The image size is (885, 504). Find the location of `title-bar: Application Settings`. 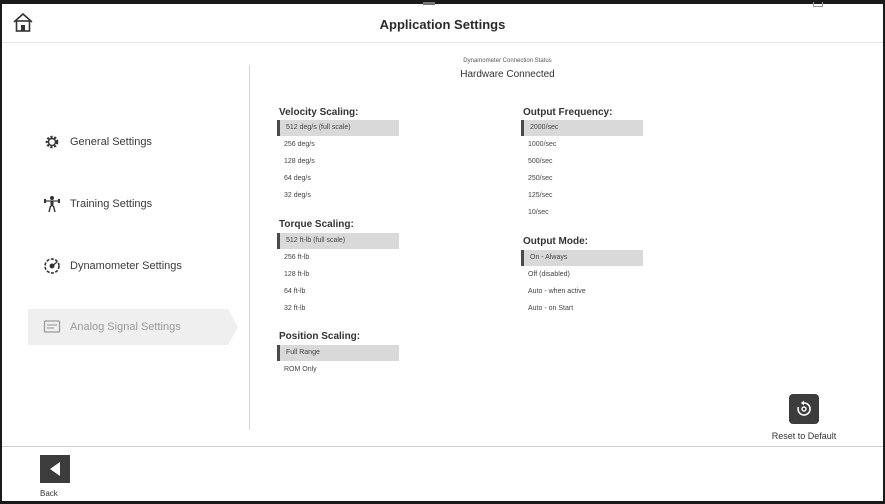

title-bar: Application Settings is located at coordinates (442, 23).